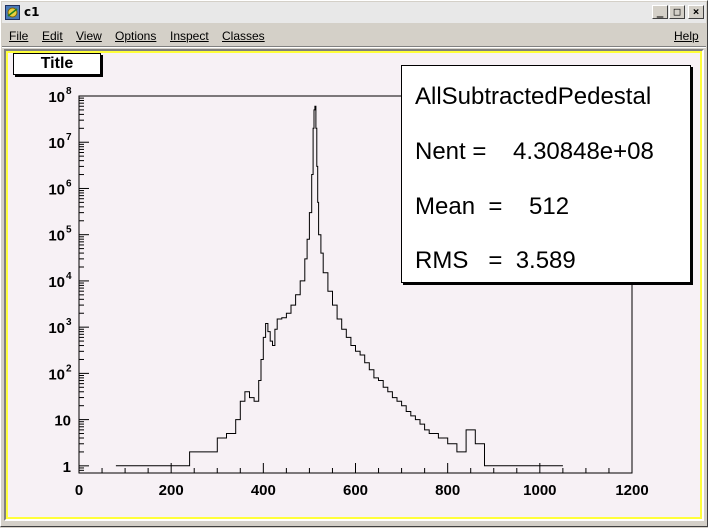 The height and width of the screenshot is (528, 708). What do you see at coordinates (67, 467) in the screenshot?
I see `y-tick-label: 1` at bounding box center [67, 467].